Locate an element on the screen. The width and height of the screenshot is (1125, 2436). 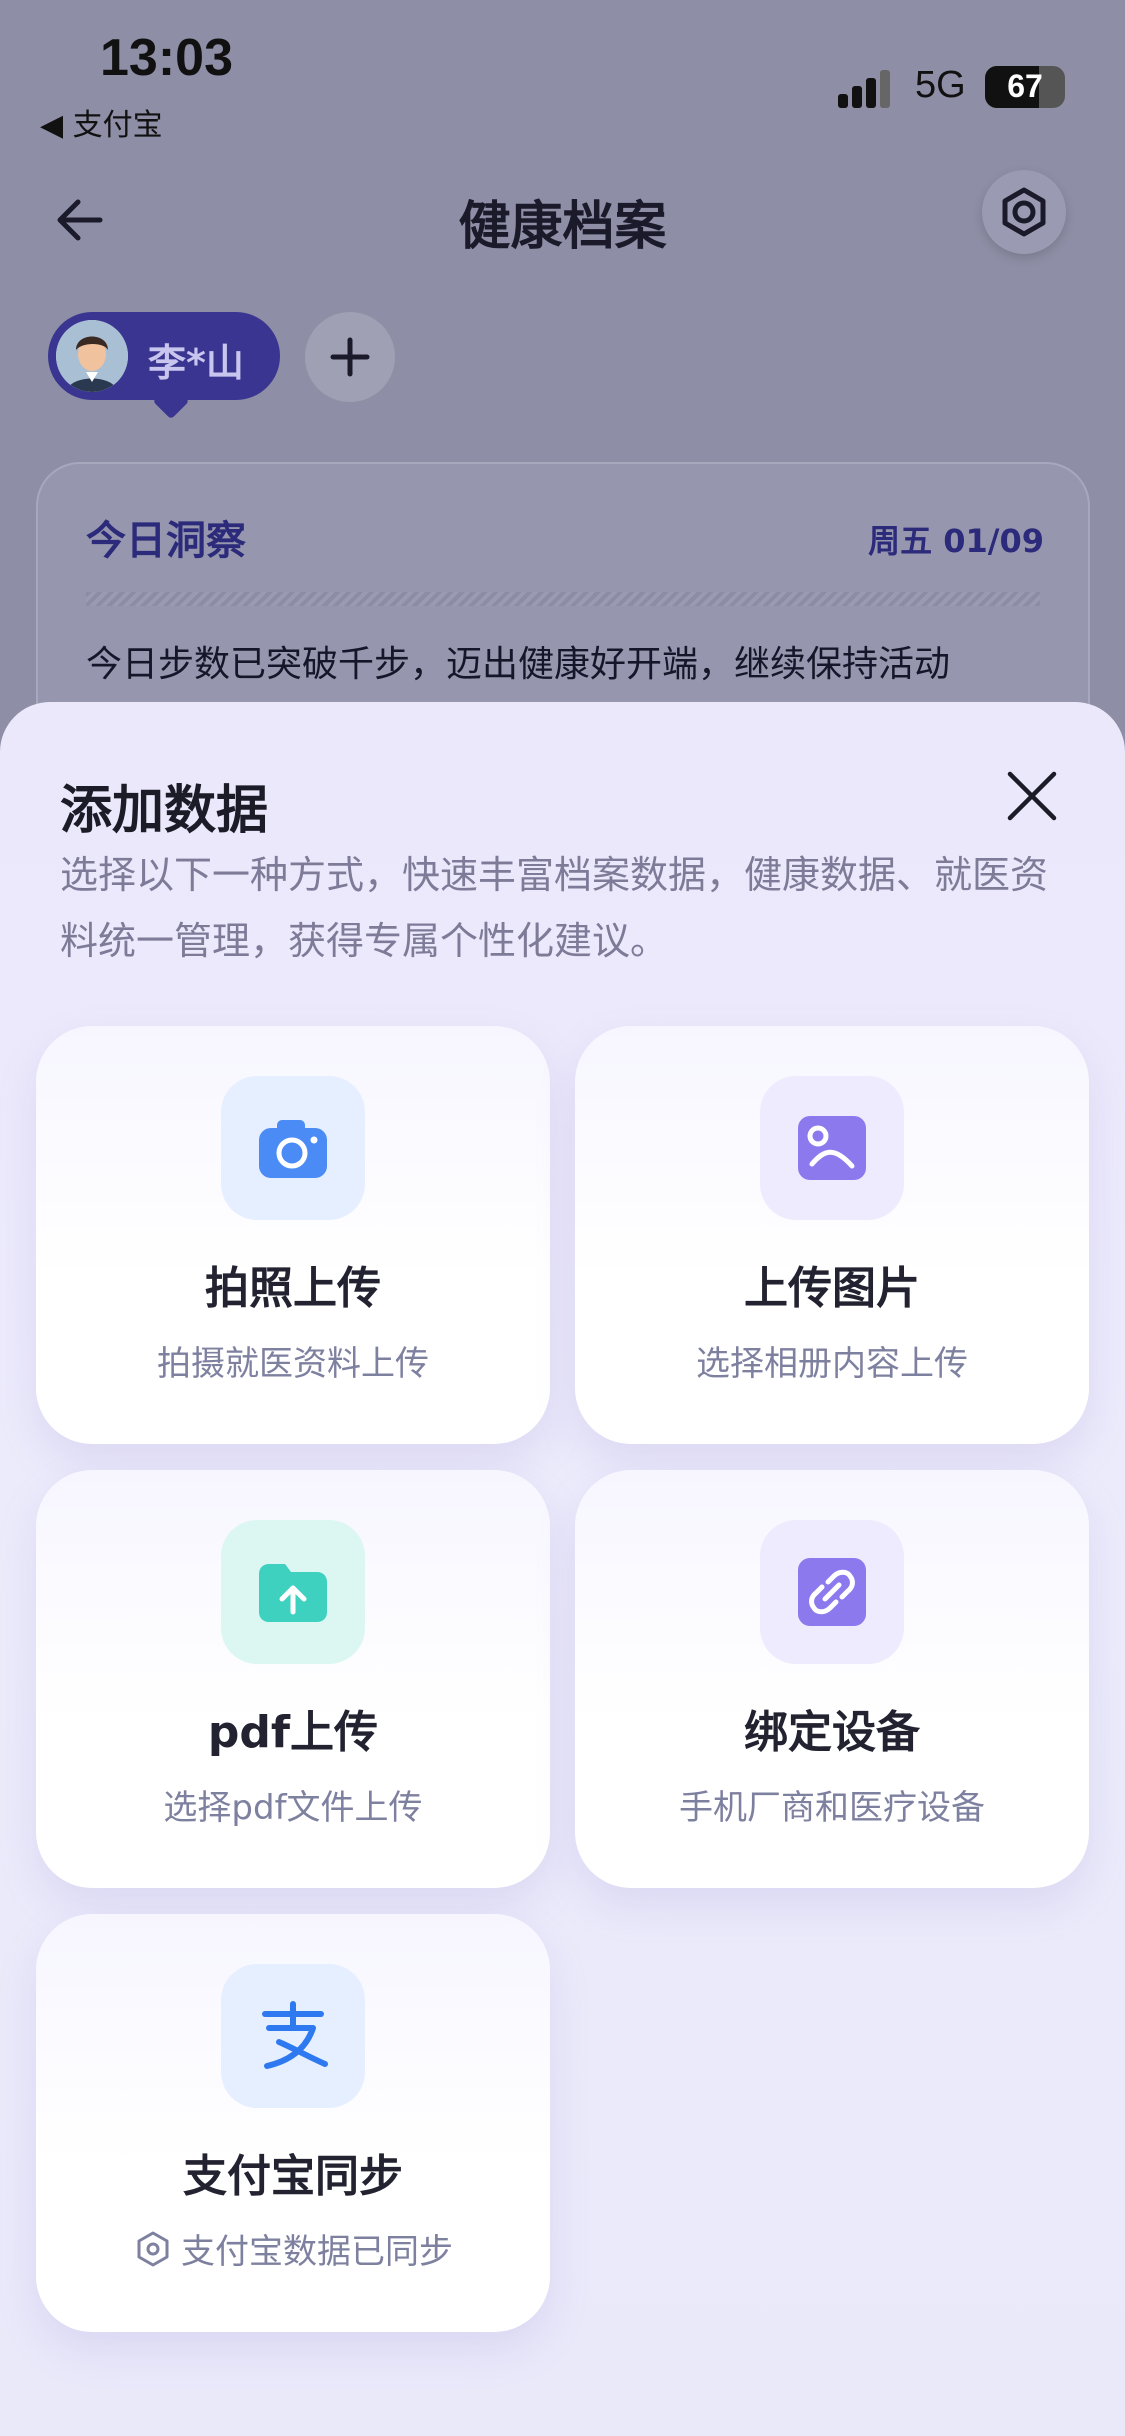
sync-status-icon is located at coordinates (153, 2248).